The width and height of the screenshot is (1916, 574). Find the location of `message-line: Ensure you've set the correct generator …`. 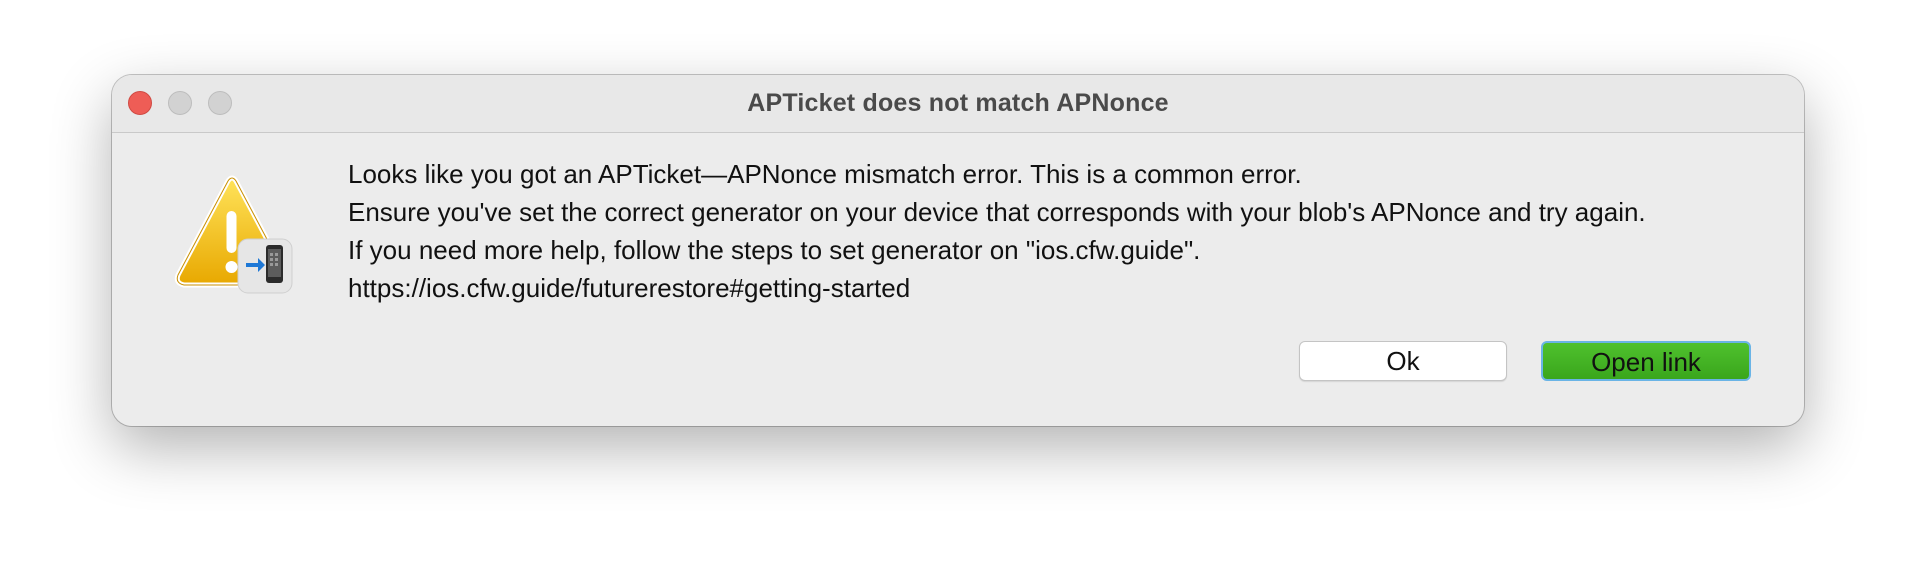

message-line: Ensure you've set the correct generator … is located at coordinates (997, 212).